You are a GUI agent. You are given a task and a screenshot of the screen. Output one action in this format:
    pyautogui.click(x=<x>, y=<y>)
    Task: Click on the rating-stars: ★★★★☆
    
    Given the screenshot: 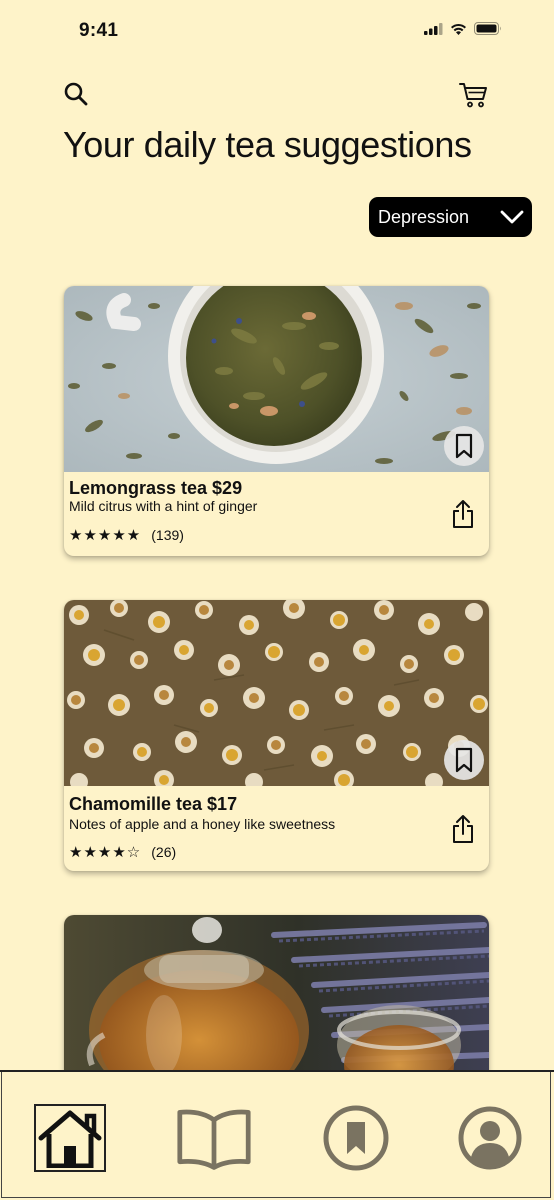 What is the action you would take?
    pyautogui.click(x=105, y=852)
    